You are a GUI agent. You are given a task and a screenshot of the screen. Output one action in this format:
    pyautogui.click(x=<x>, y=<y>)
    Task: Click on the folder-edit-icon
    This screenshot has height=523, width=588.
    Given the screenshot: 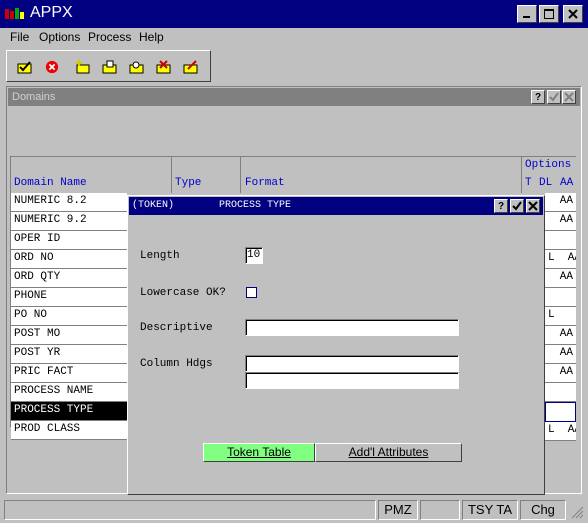 What is the action you would take?
    pyautogui.click(x=190, y=67)
    